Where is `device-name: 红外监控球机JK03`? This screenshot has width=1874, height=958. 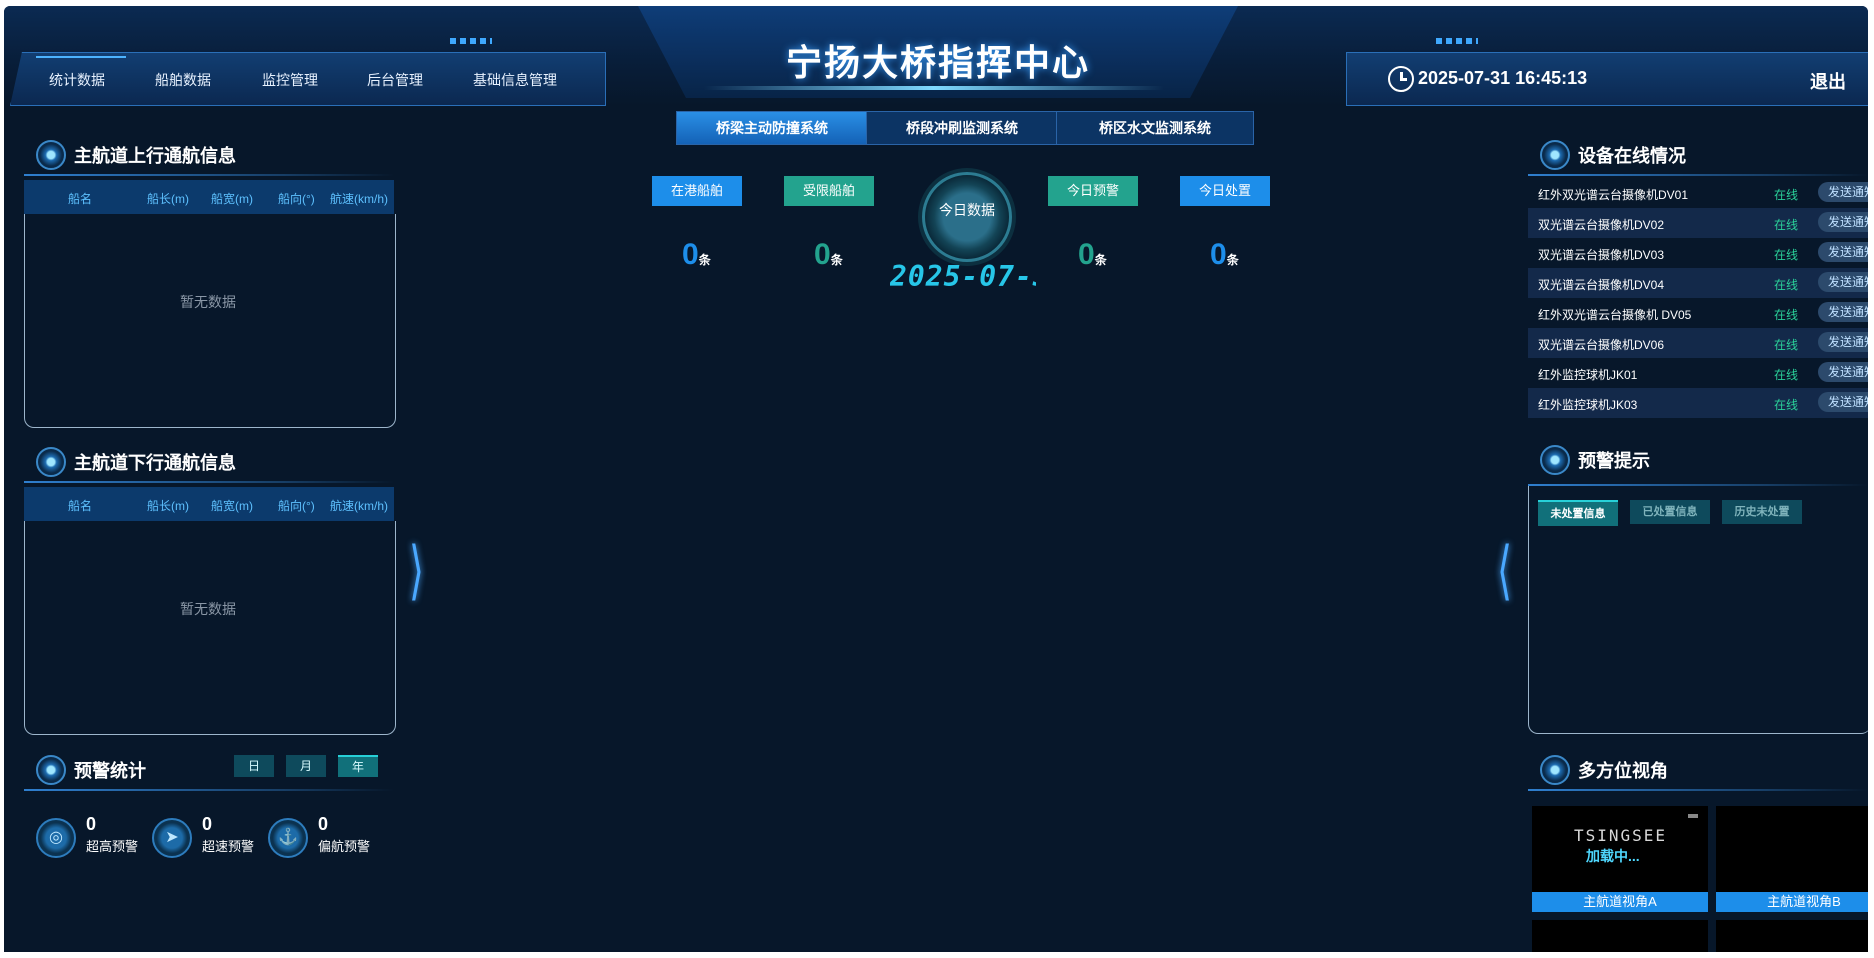
device-name: 红外监控球机JK03 is located at coordinates (1588, 405).